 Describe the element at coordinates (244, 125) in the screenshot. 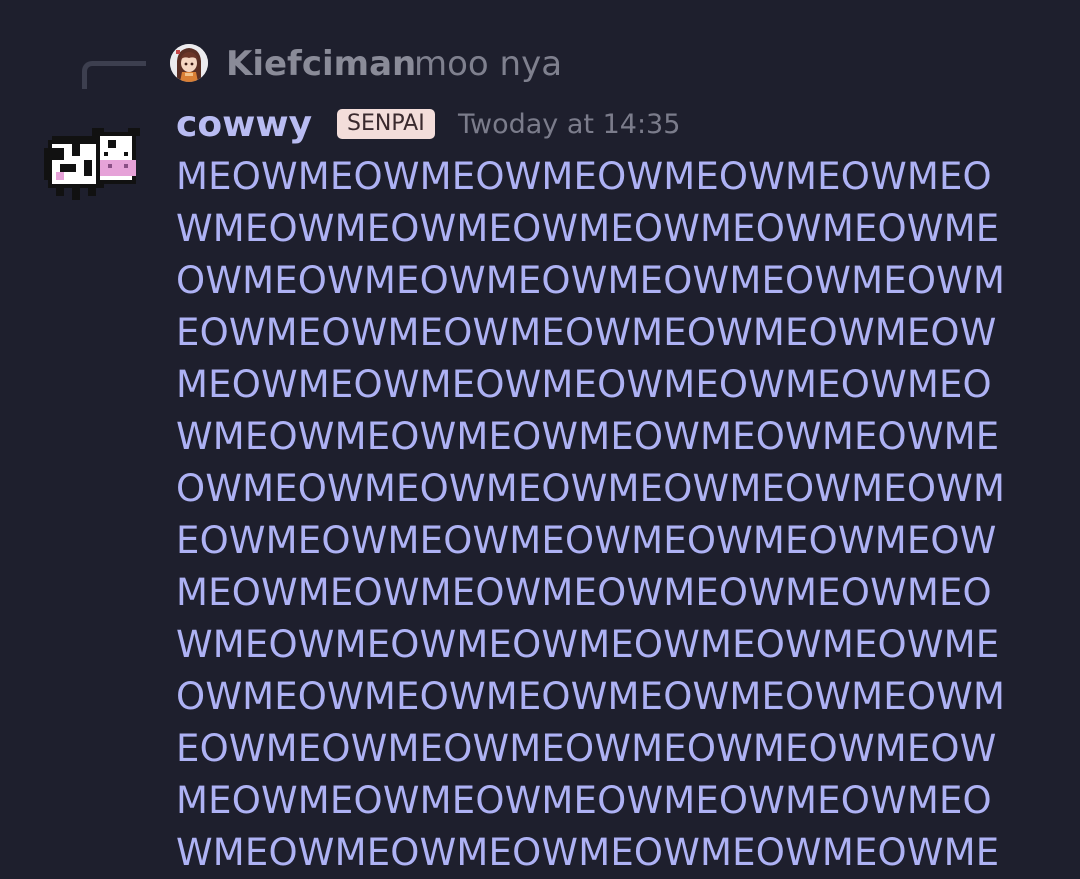

I see `message-author-name: cowwy` at that location.